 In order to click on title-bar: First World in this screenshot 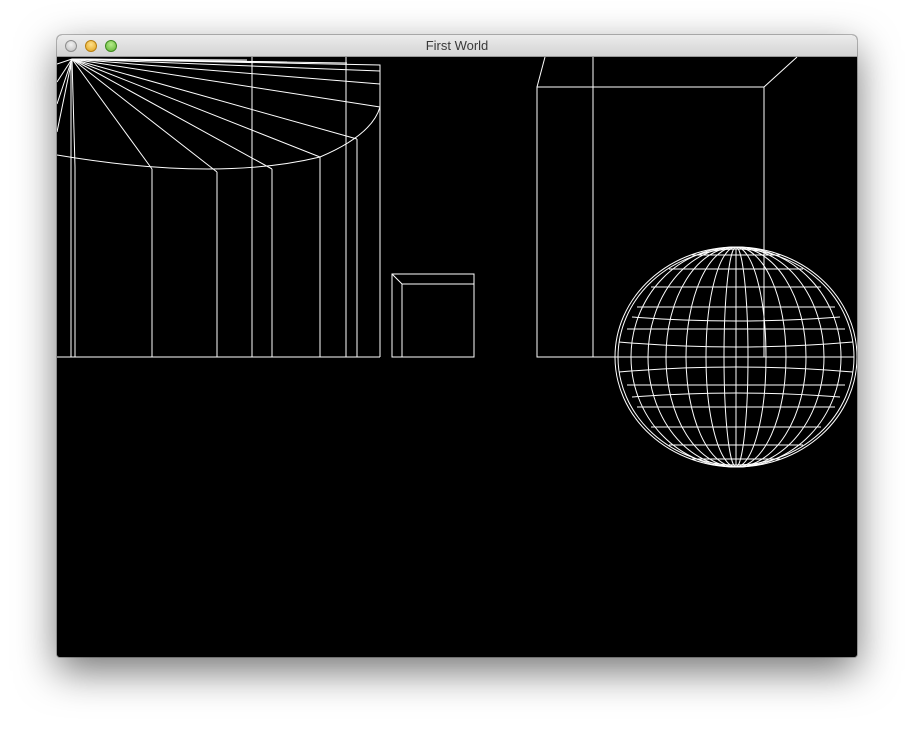, I will do `click(457, 46)`.